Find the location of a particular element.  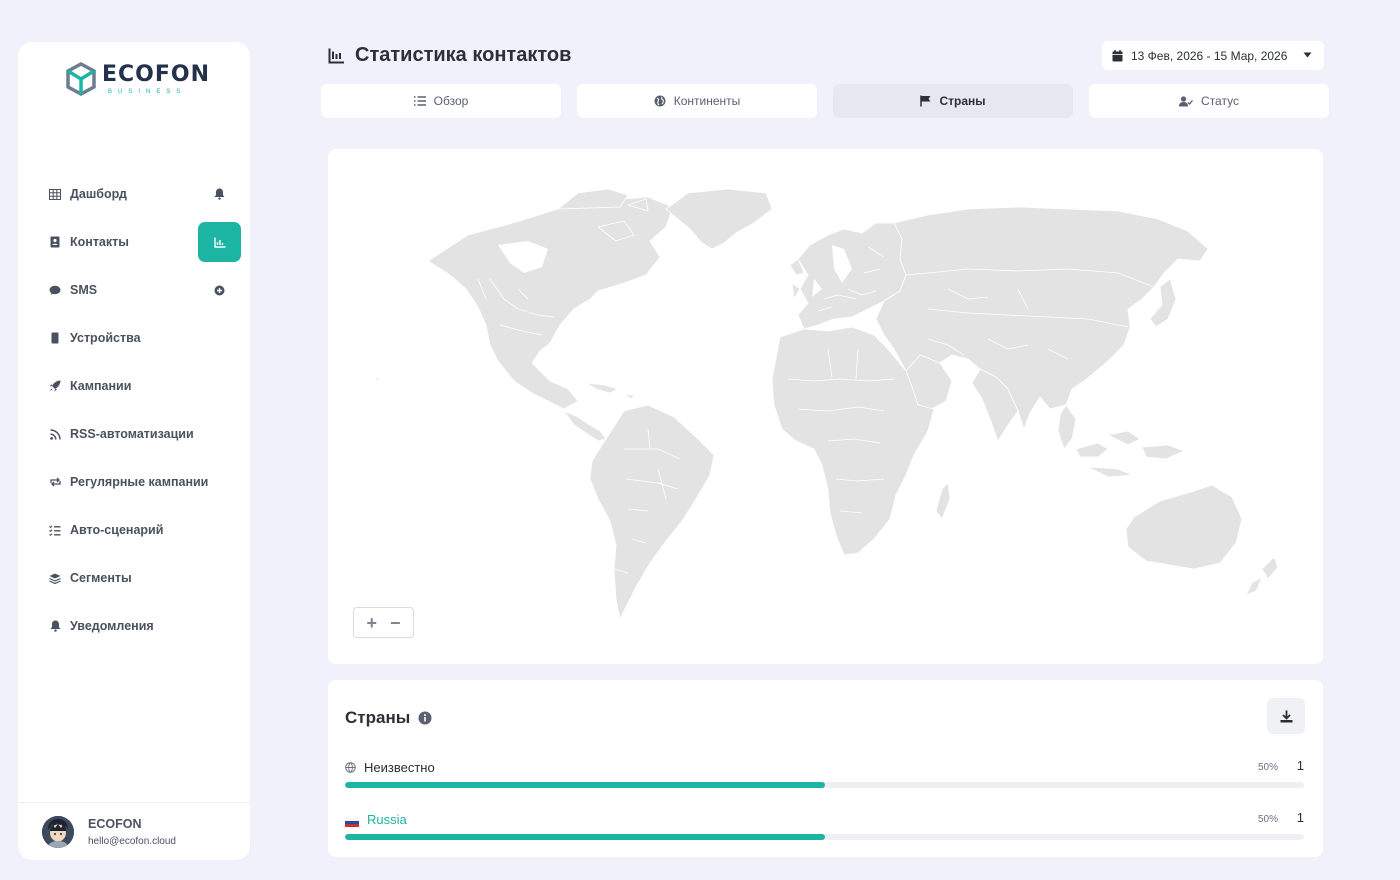

map-zoom-controls: + − is located at coordinates (383, 622).